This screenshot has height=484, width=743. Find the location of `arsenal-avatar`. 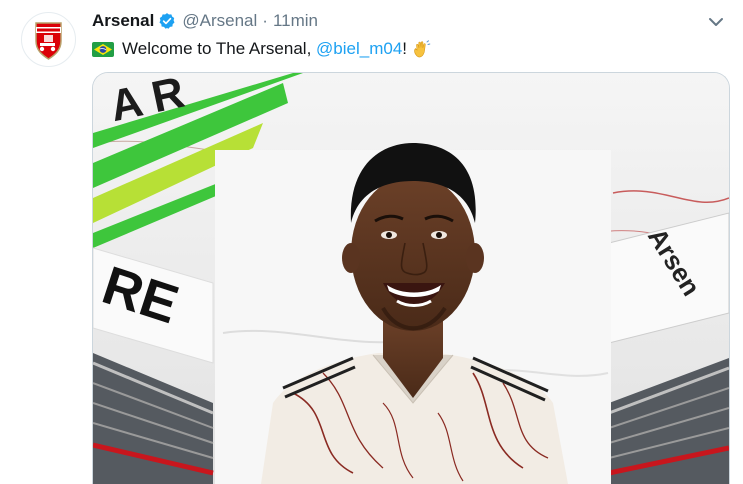

arsenal-avatar is located at coordinates (48, 39).